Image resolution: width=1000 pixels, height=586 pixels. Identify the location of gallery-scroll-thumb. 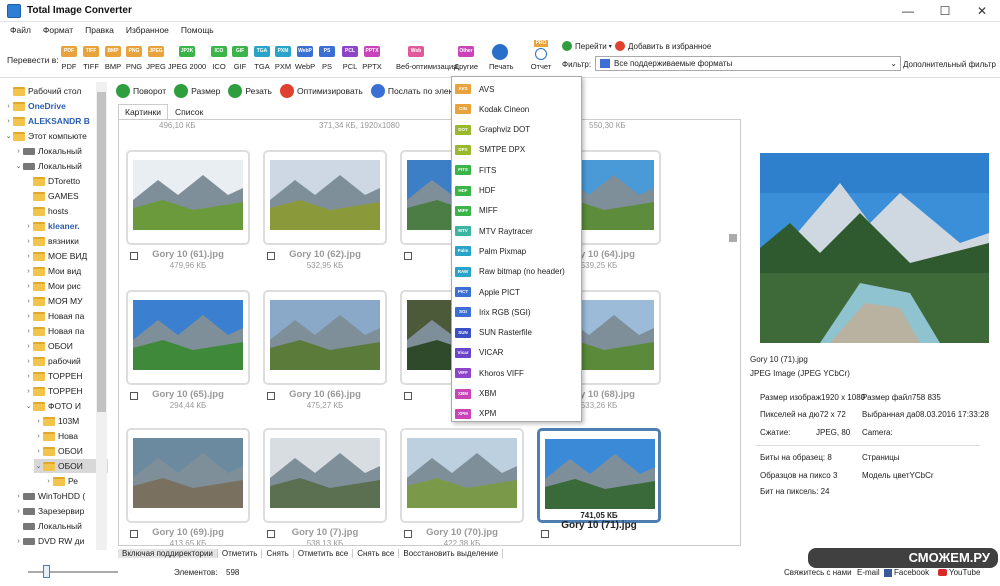
(733, 238).